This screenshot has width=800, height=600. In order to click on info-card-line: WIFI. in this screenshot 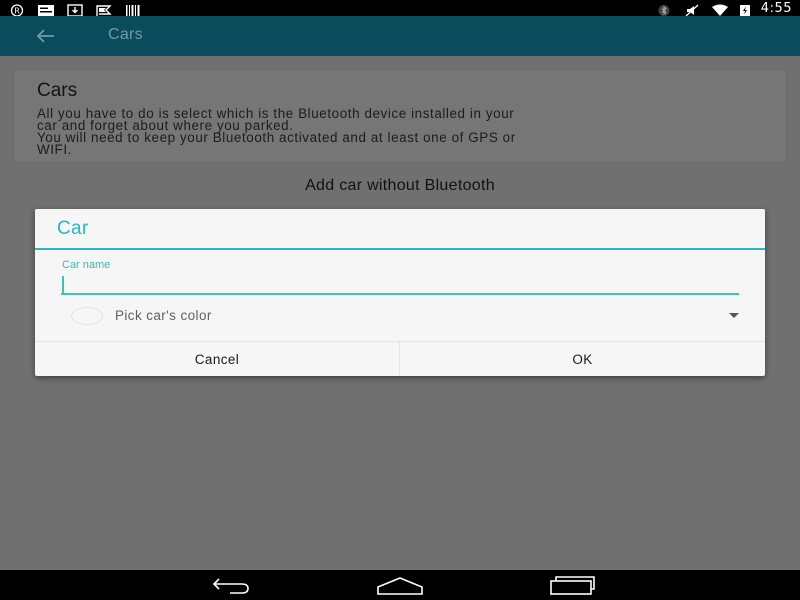, I will do `click(54, 149)`.